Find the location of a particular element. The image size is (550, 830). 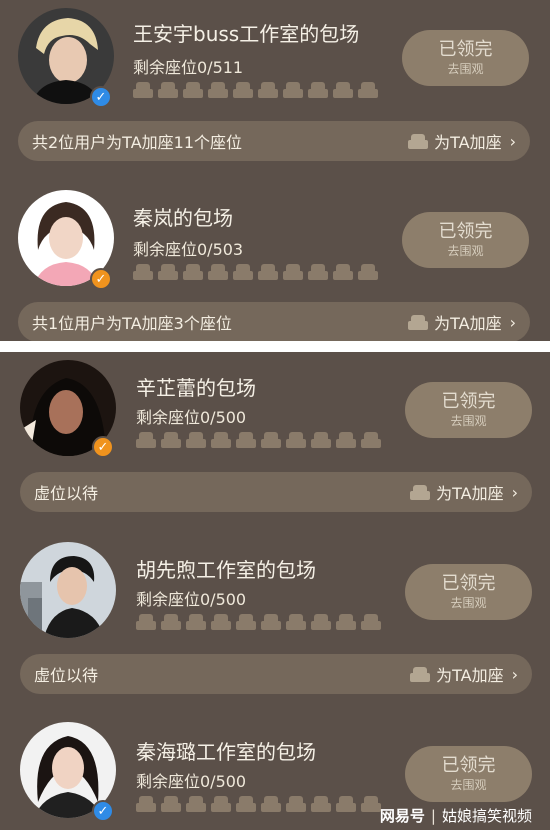

supporters-text: 共1位用户为TA加座3个座位 is located at coordinates (132, 323).